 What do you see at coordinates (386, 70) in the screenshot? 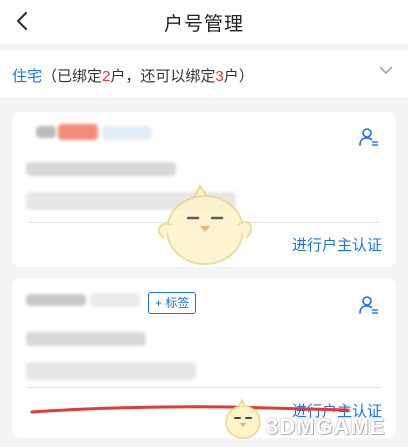
I see `chevron-down-icon` at bounding box center [386, 70].